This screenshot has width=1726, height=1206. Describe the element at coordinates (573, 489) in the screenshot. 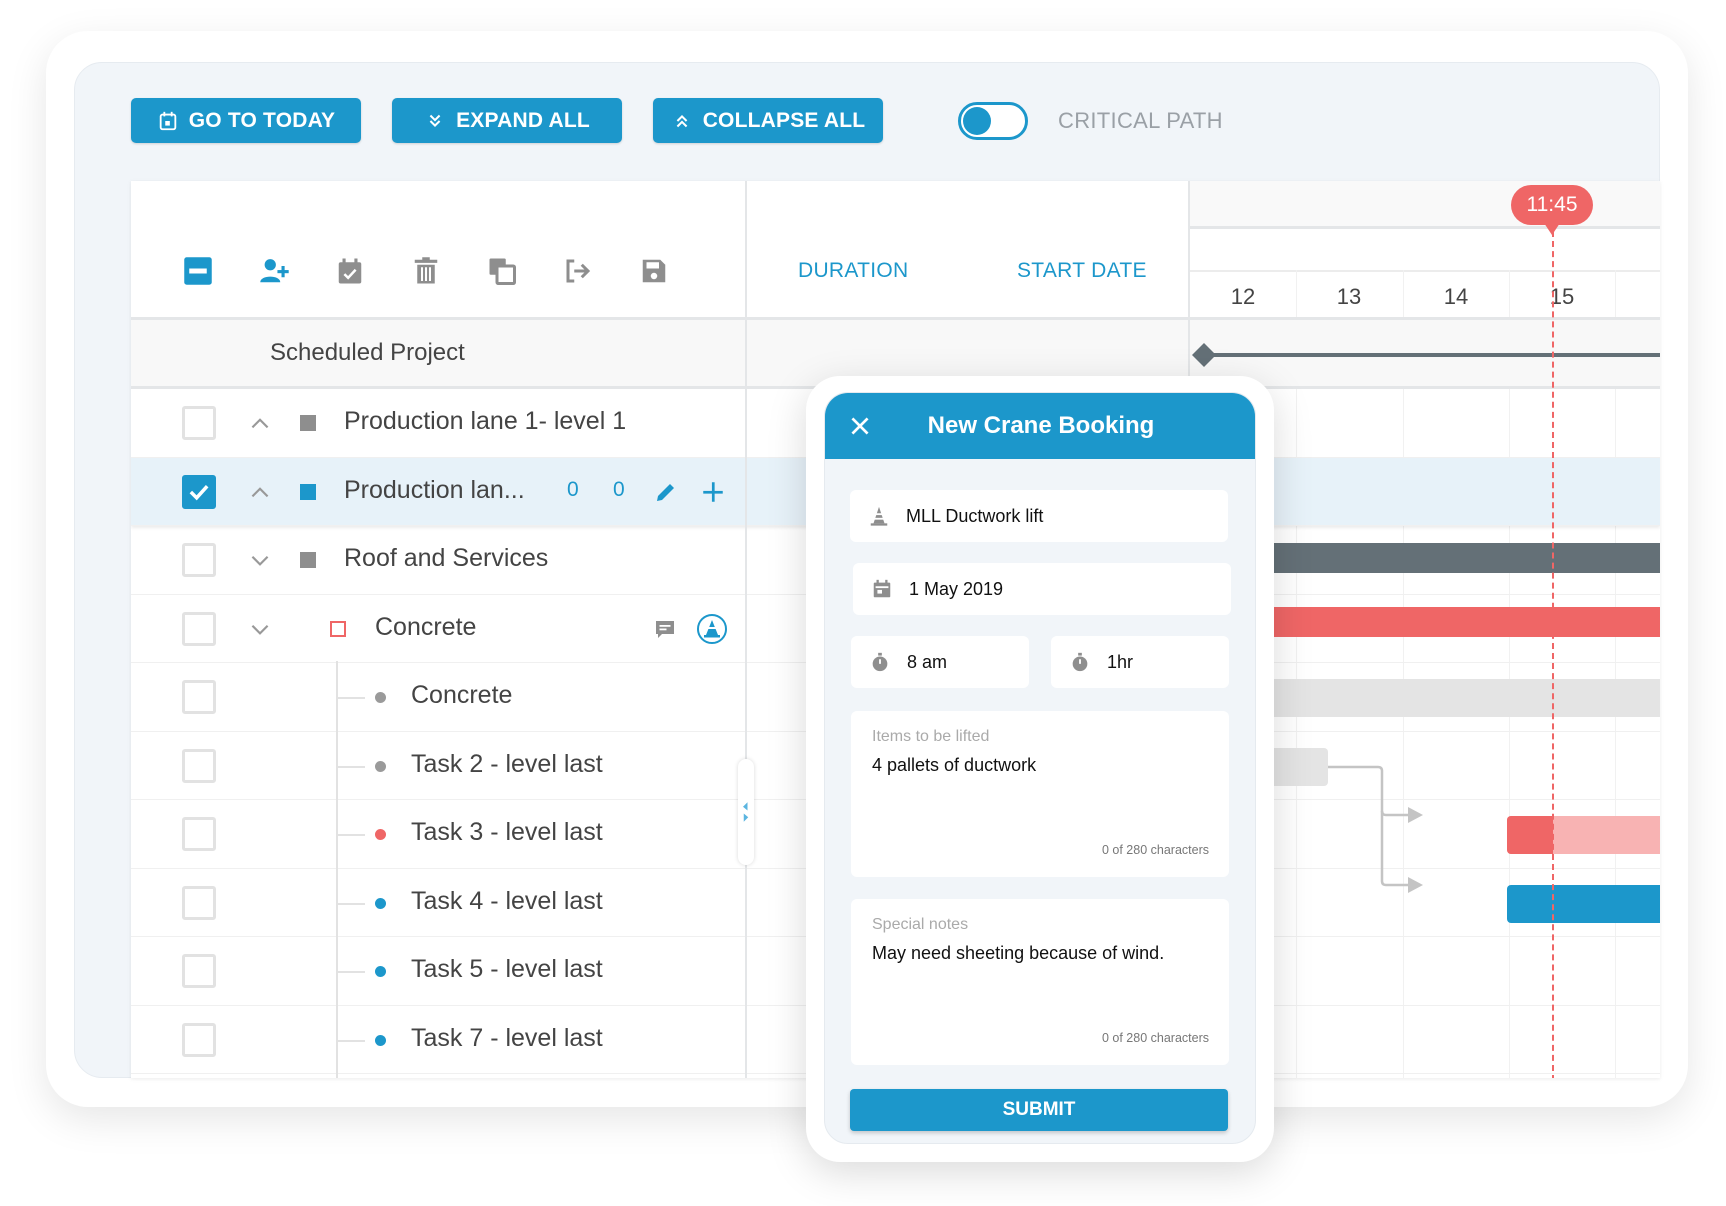

I see `counter-a: 0` at that location.